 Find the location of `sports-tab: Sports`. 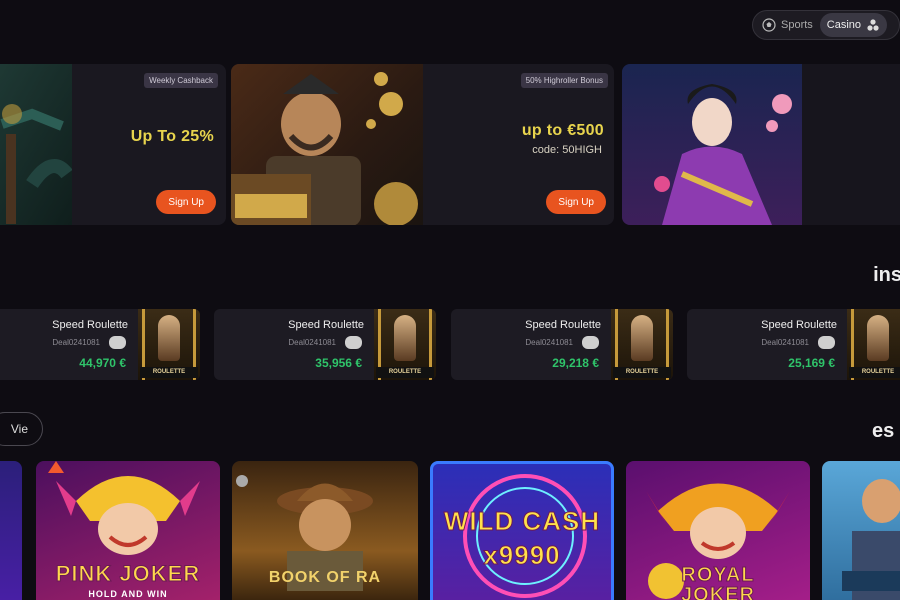

sports-tab: Sports is located at coordinates (787, 25).